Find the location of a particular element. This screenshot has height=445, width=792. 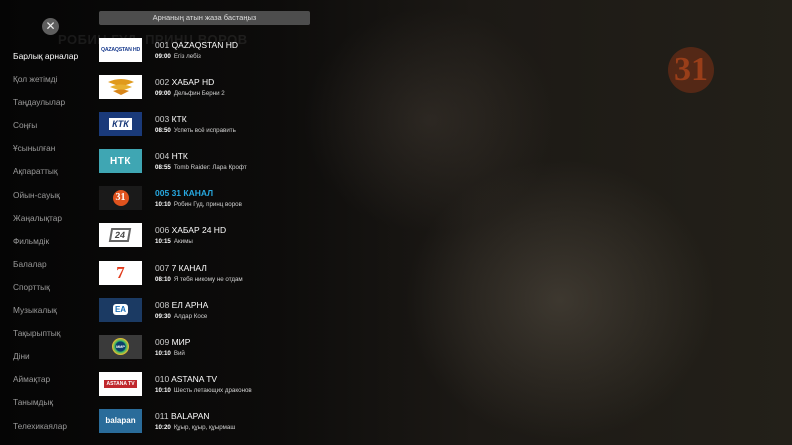

khabar-logo-icon is located at coordinates (120, 87).